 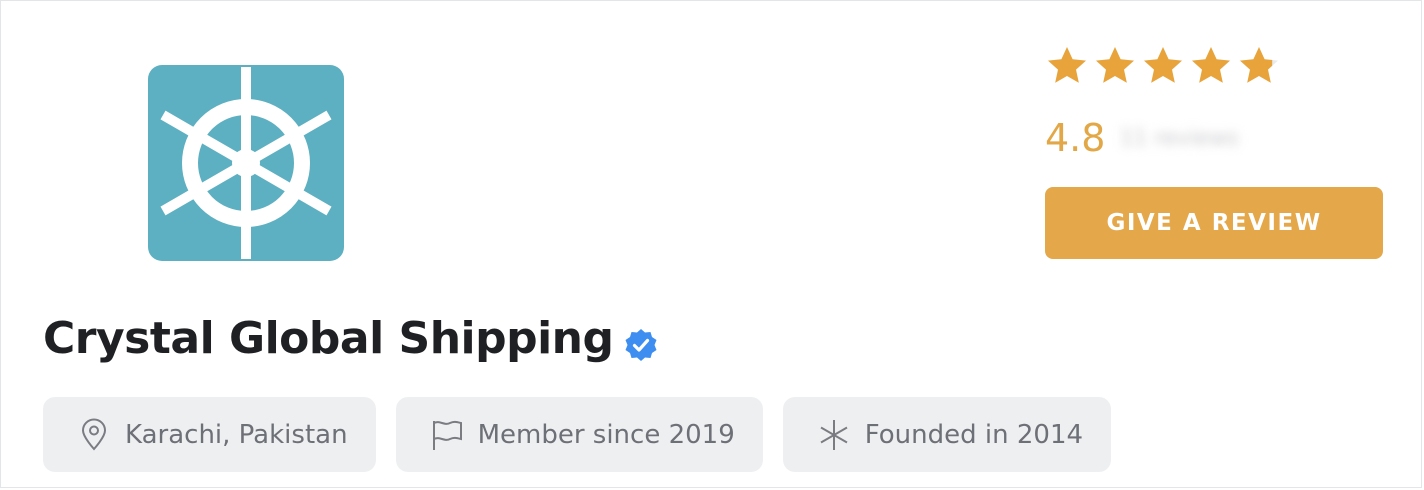 I want to click on location-chip: Karachi, Pakistan, so click(x=209, y=434).